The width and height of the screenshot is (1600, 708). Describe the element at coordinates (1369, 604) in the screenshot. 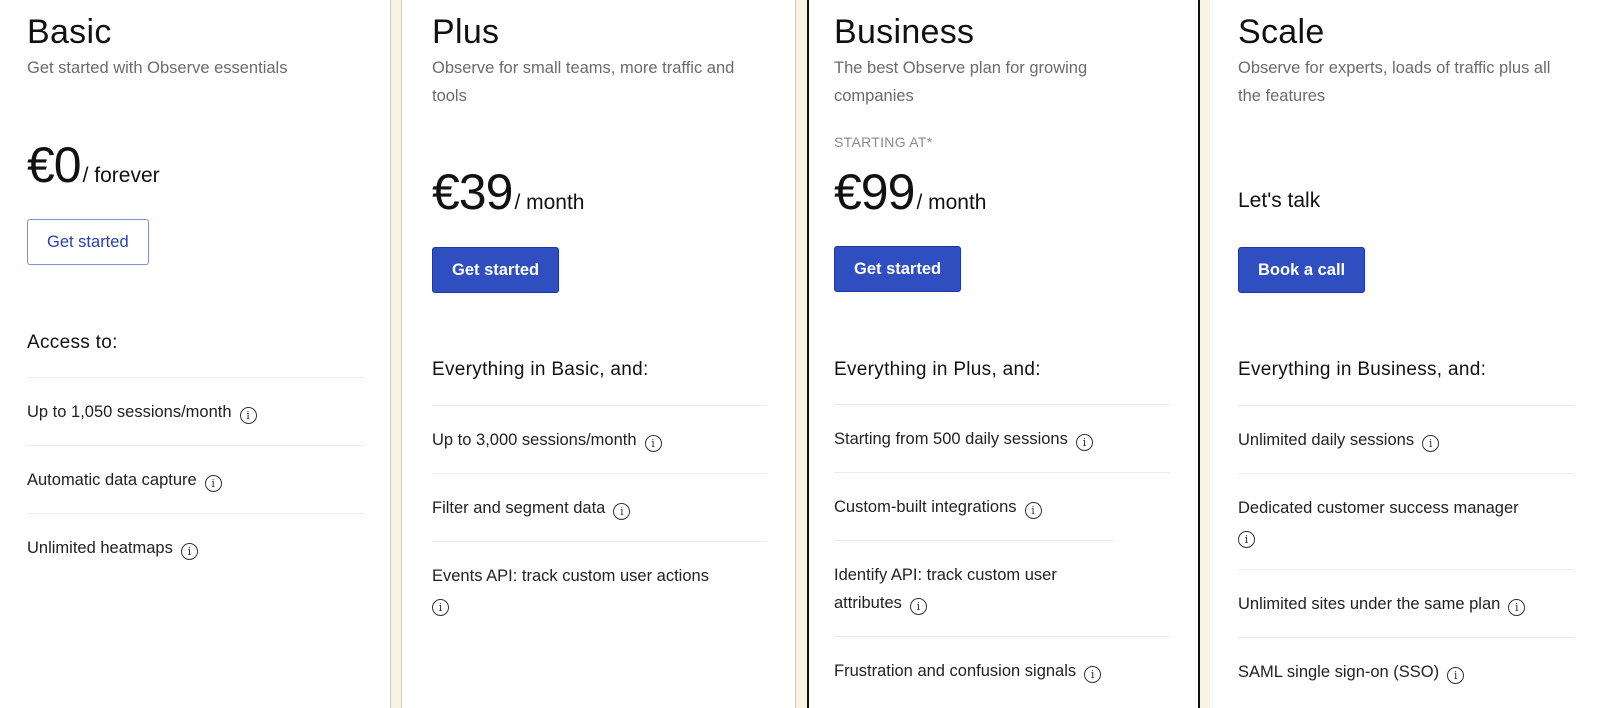

I see `feature-text: Unlimited sites under the same plan` at that location.